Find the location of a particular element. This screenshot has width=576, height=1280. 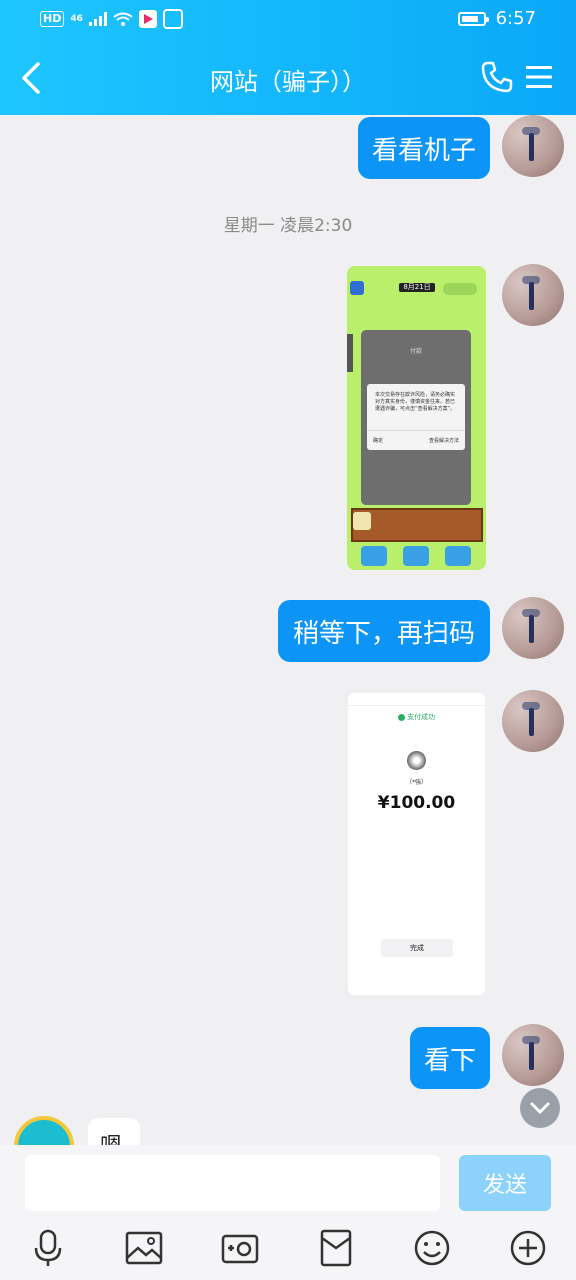

battery-icon is located at coordinates (473, 18).